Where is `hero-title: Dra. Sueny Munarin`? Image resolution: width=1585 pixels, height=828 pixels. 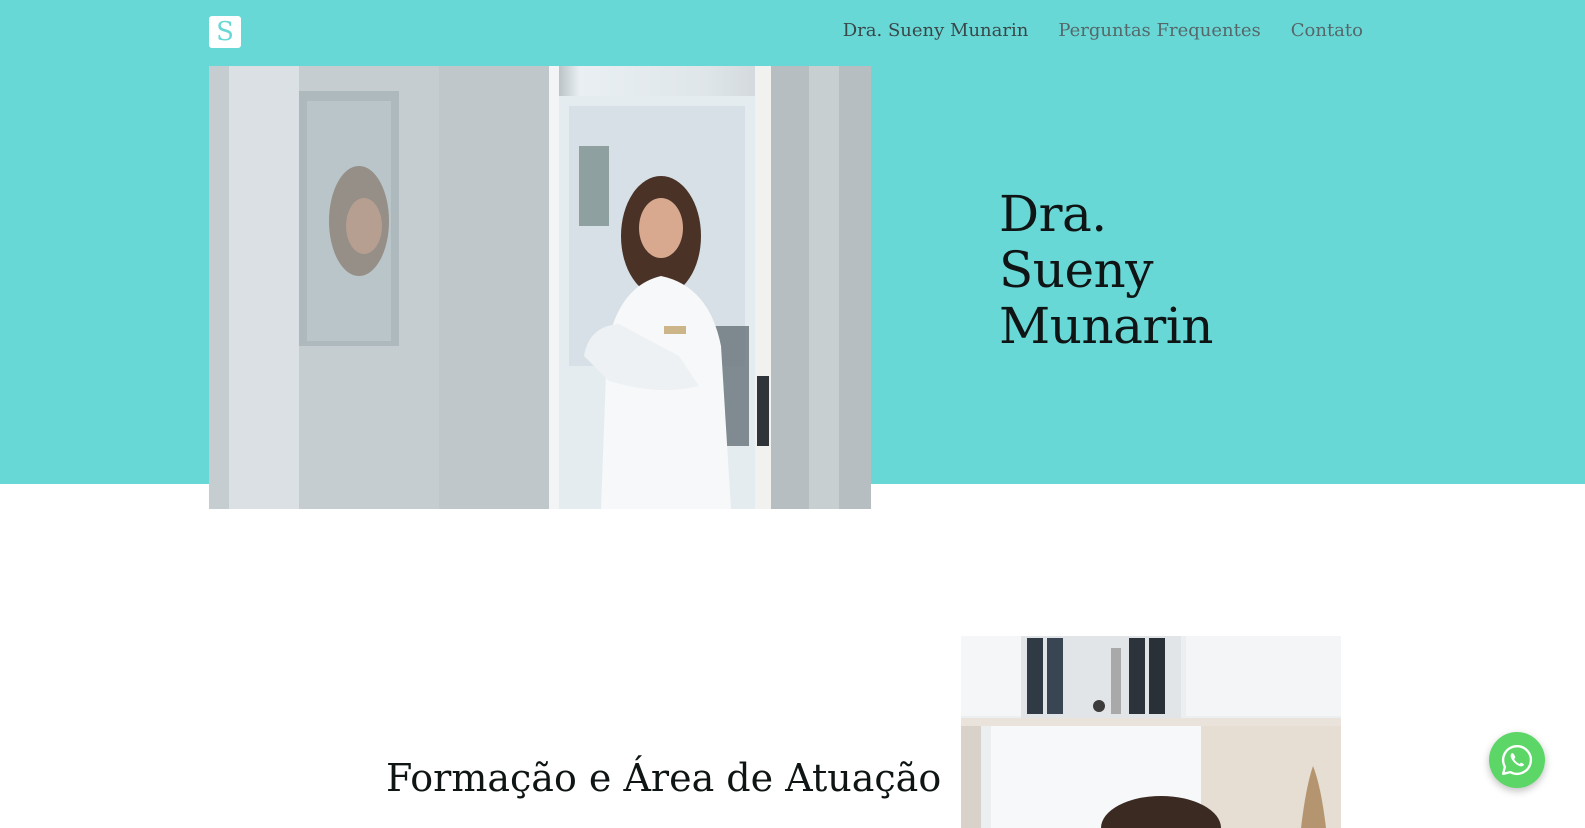 hero-title: Dra. Sueny Munarin is located at coordinates (1106, 270).